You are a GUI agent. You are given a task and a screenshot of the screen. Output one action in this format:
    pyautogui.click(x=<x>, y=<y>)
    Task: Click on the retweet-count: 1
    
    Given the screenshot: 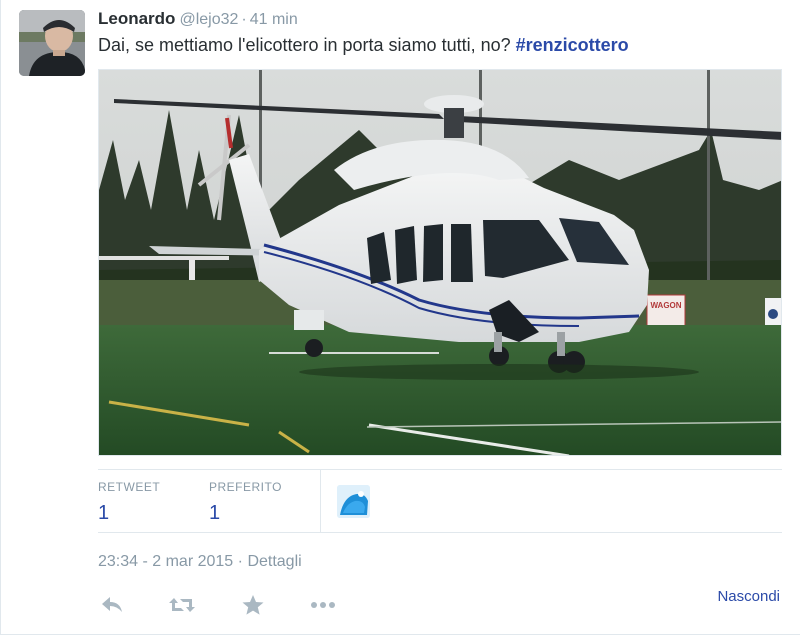 What is the action you would take?
    pyautogui.click(x=104, y=513)
    